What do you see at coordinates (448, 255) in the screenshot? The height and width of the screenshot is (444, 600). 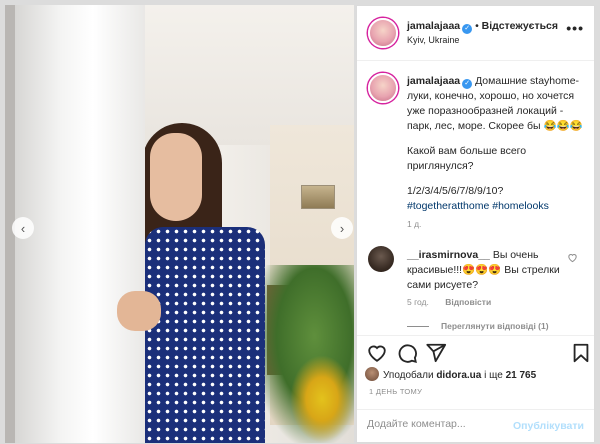 I see `commenter-username: __irasmirnova__` at bounding box center [448, 255].